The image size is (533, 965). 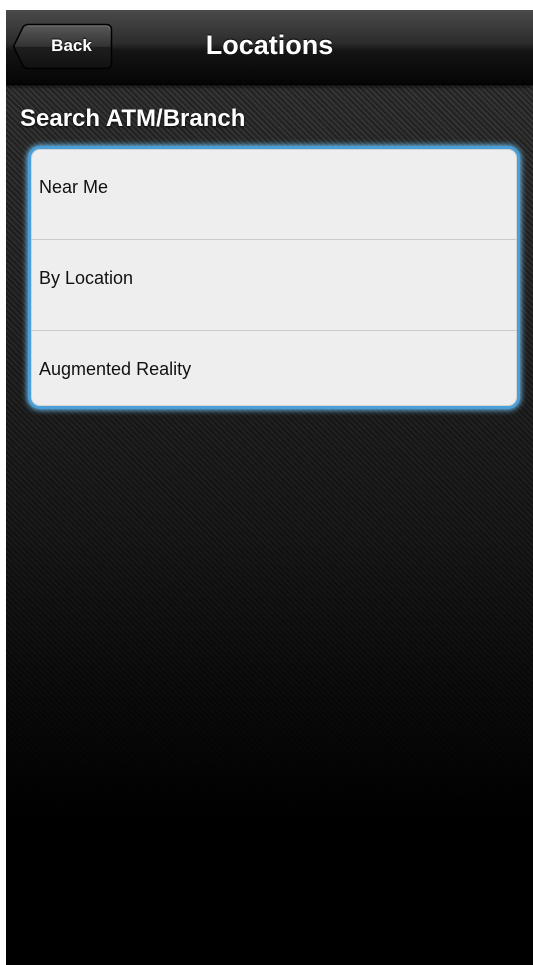 What do you see at coordinates (86, 278) in the screenshot?
I see `list-item-label: By Location` at bounding box center [86, 278].